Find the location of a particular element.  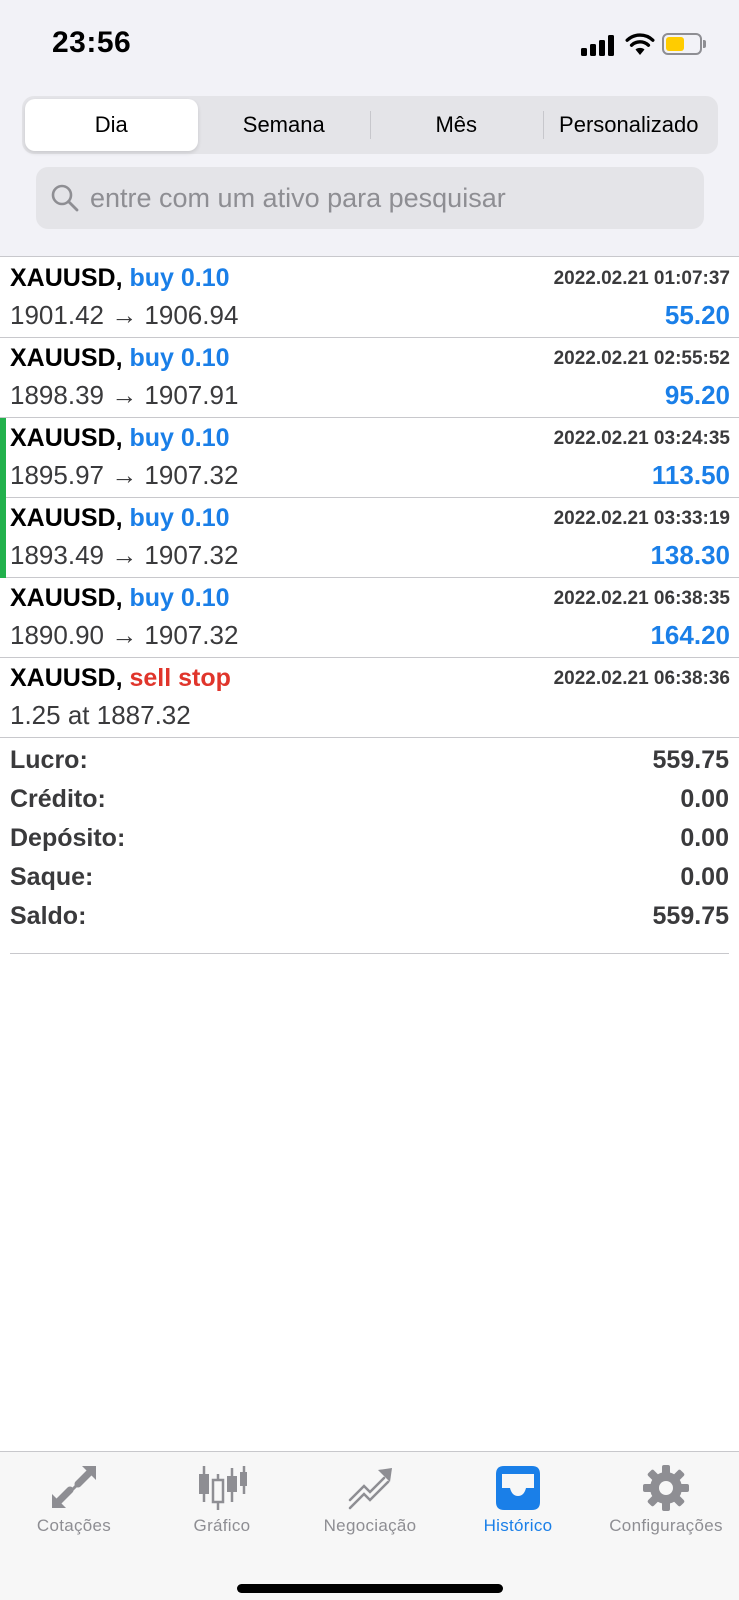

trade-trend-icon is located at coordinates (370, 1489).